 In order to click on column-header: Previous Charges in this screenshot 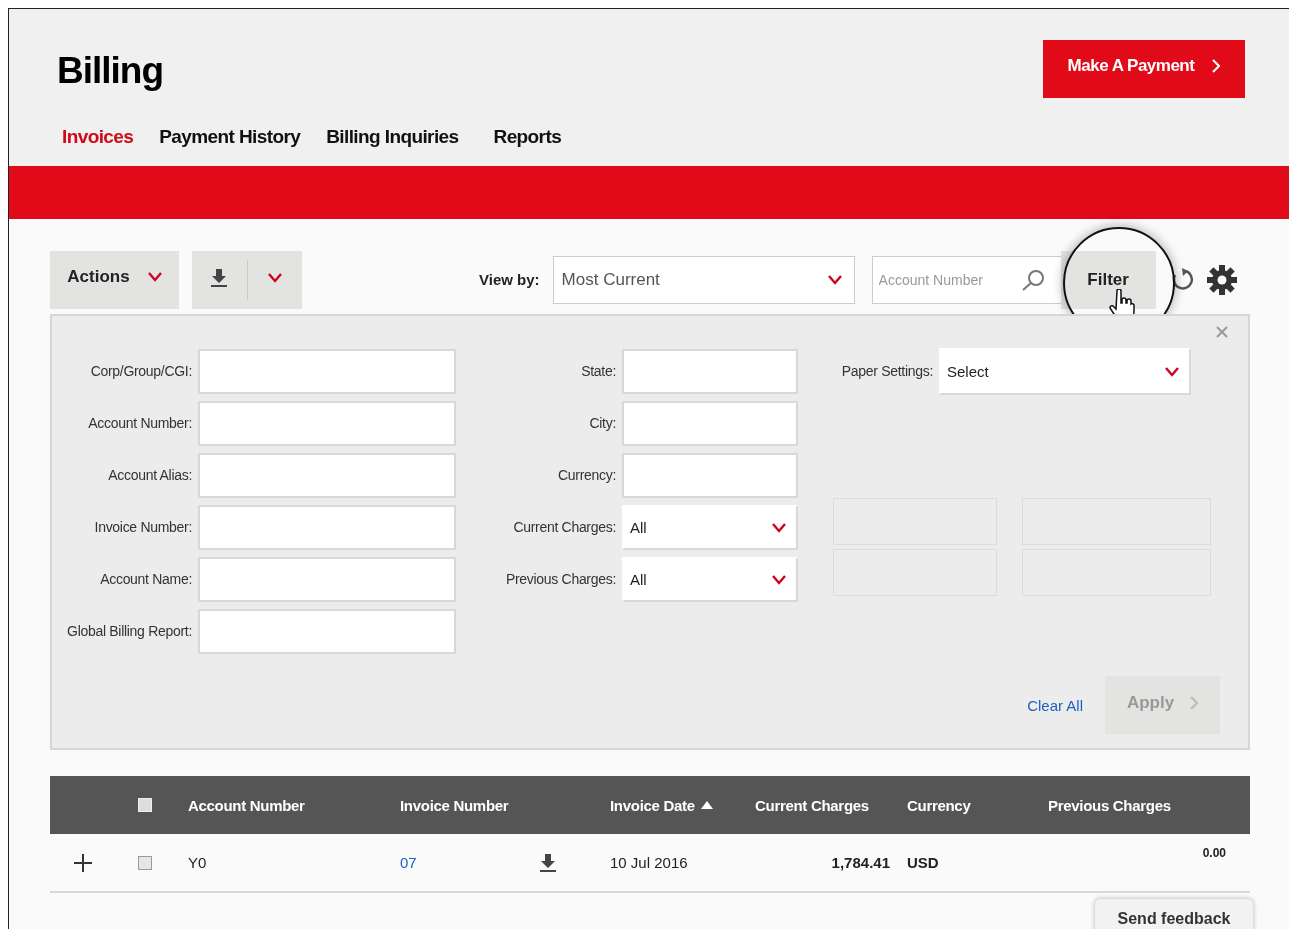, I will do `click(1149, 805)`.